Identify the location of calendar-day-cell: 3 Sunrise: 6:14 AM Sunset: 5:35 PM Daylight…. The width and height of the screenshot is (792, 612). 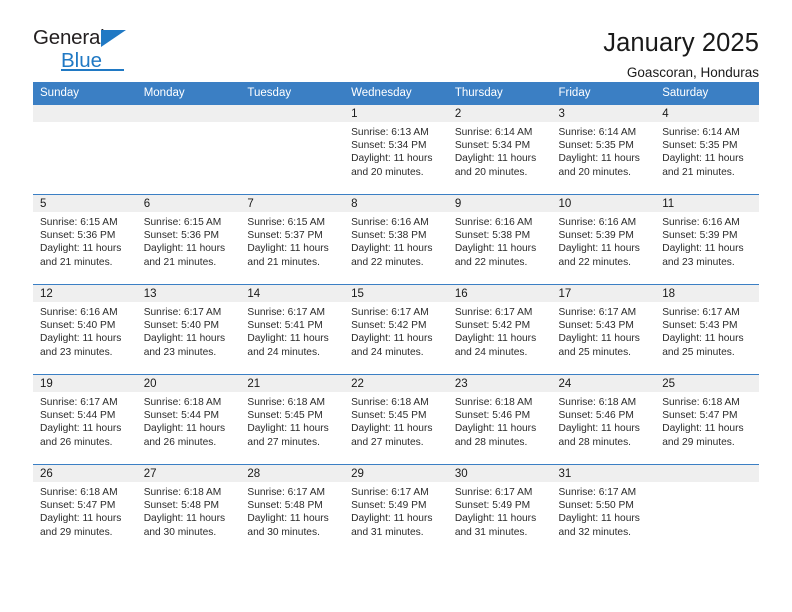
(603, 149).